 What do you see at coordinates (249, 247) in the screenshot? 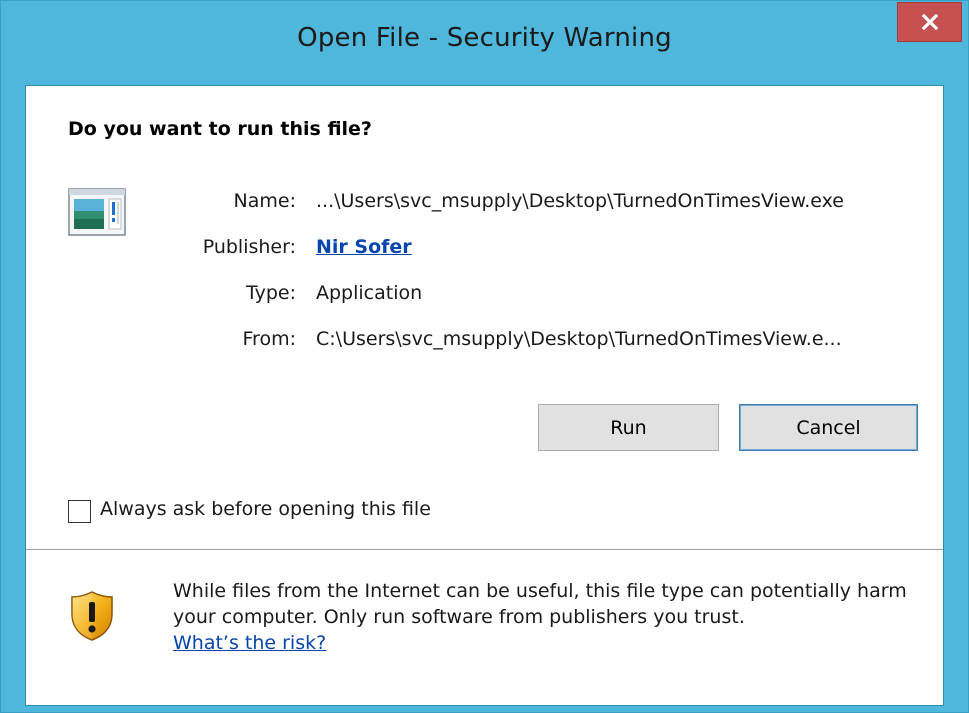
I see `publisher-label: Publisher:` at bounding box center [249, 247].